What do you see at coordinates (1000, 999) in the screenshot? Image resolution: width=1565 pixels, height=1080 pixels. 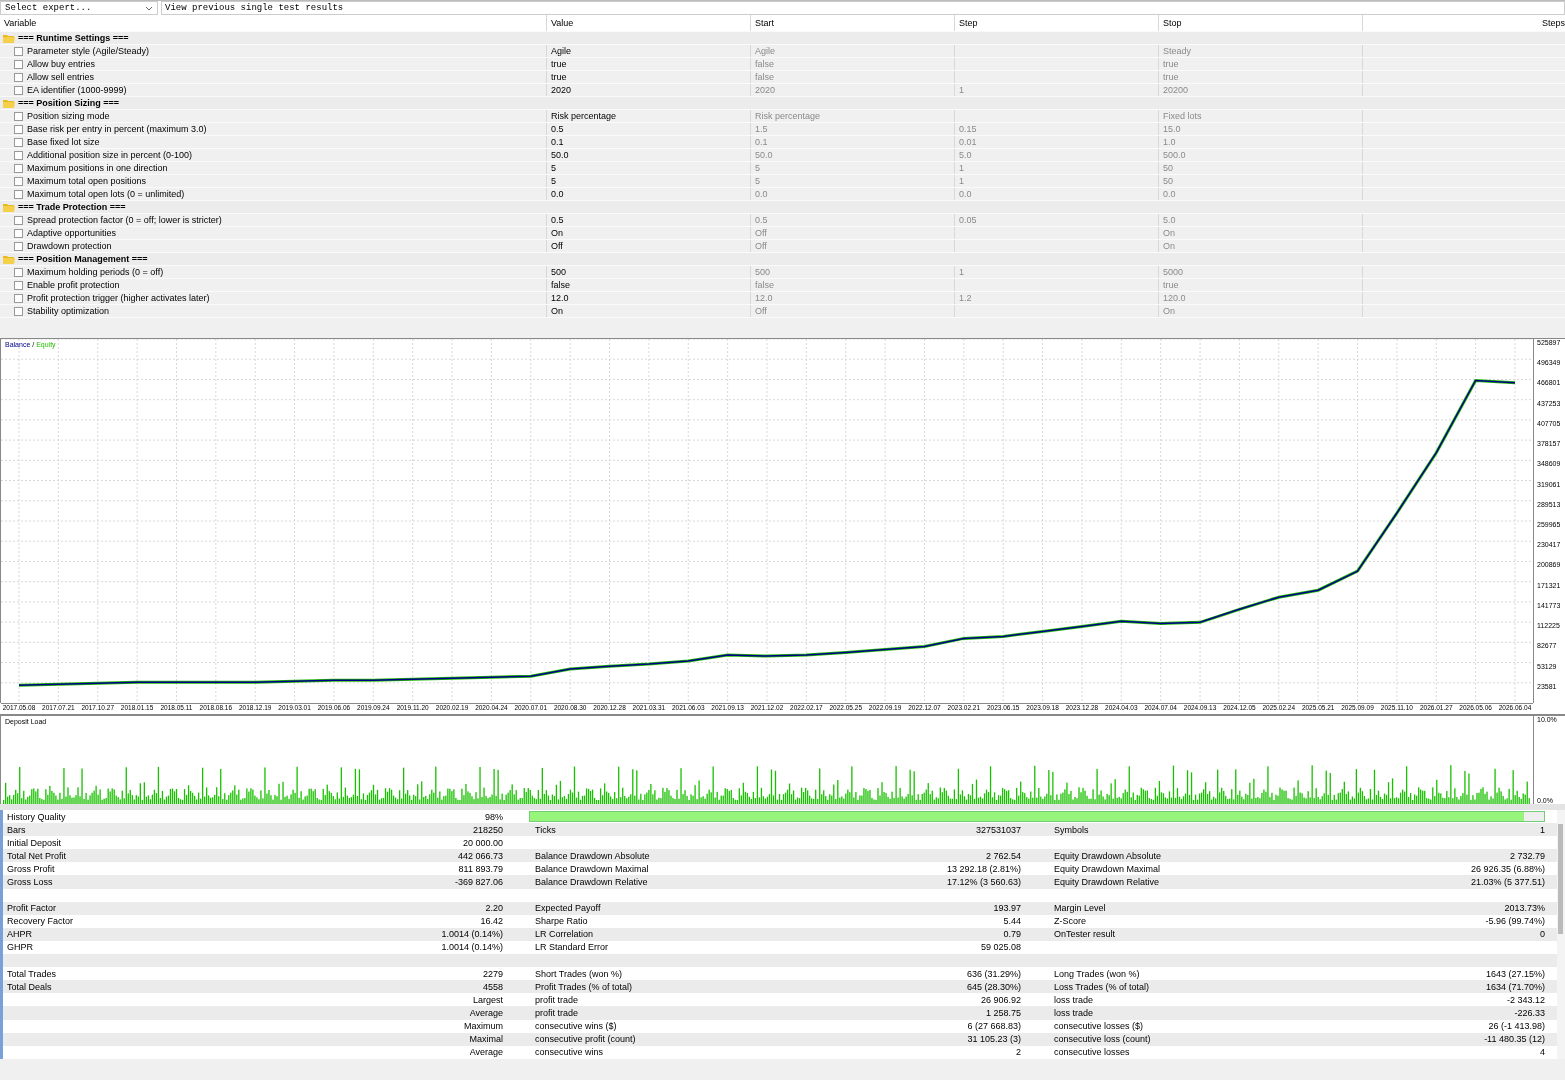 I see `report-value: 26 906.92` at bounding box center [1000, 999].